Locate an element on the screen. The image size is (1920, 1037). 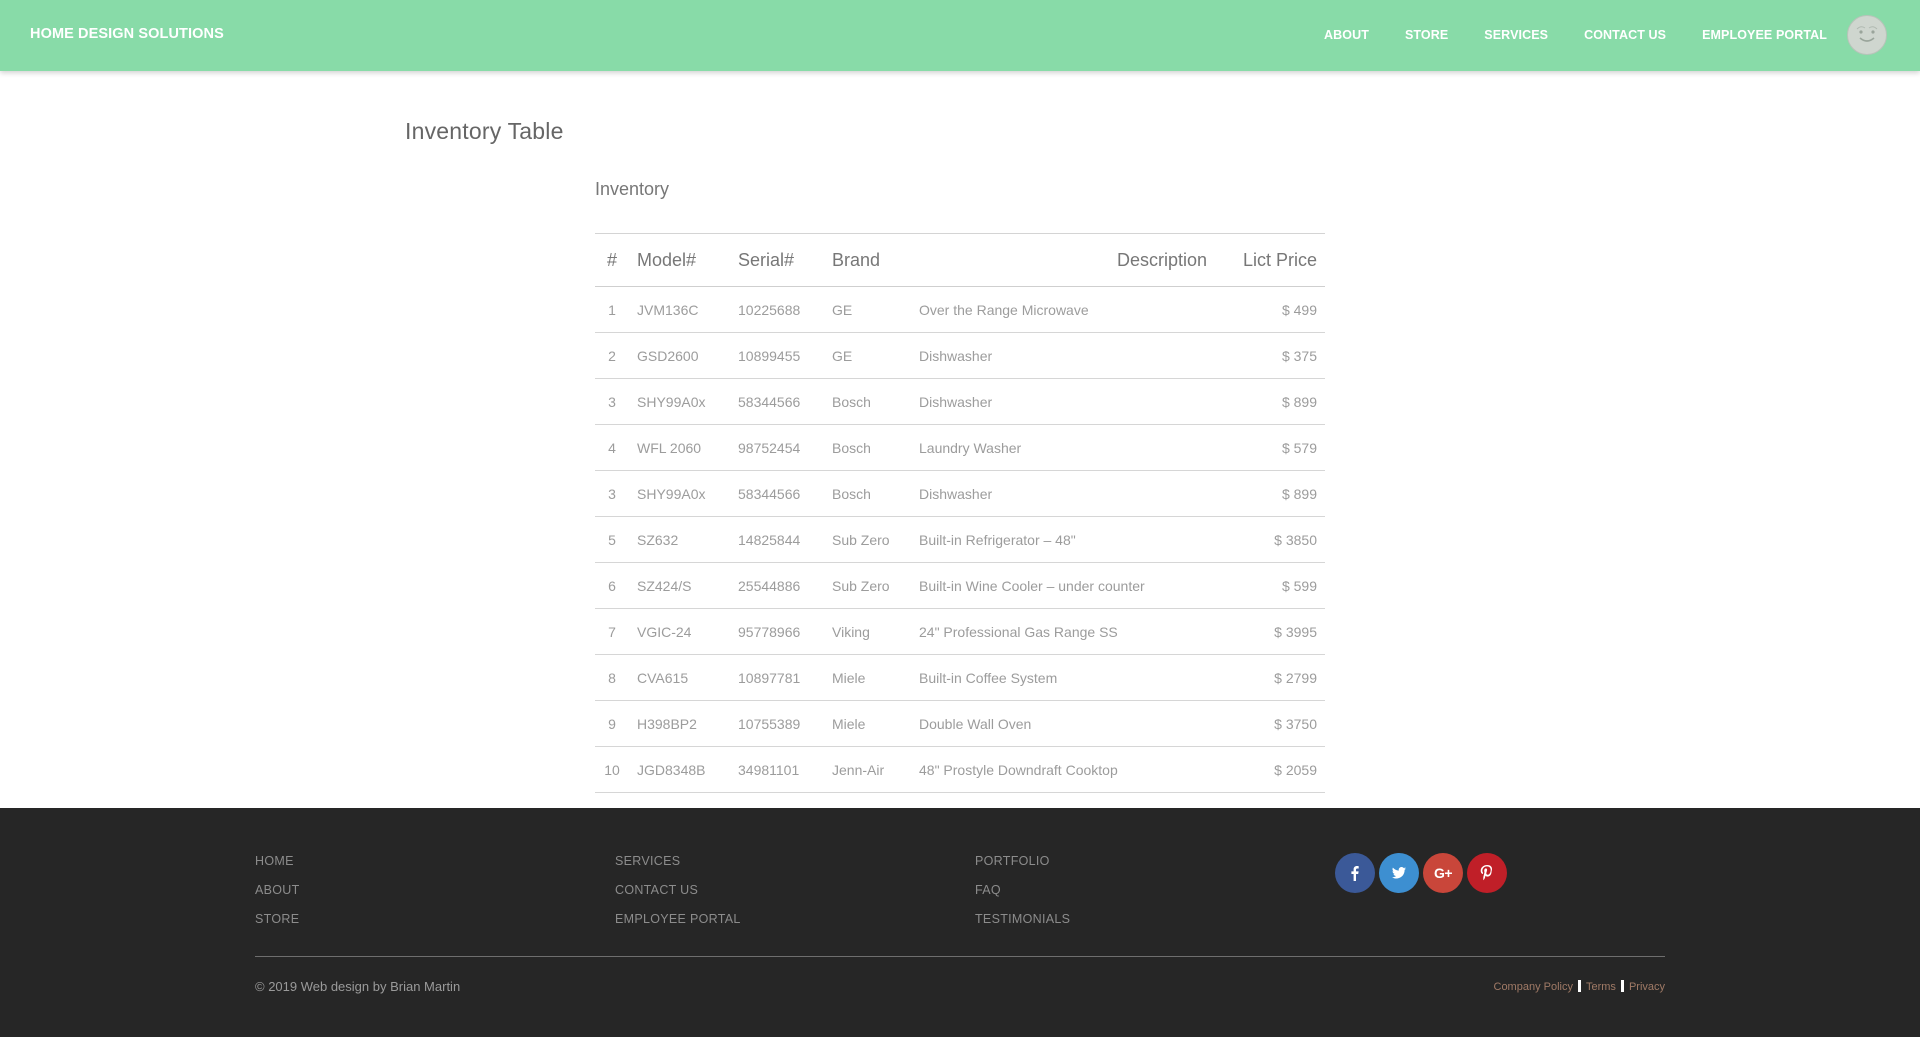
footer-column-2: SERVICES CONTACT US EMPLOYEE PORTAL is located at coordinates (678, 895).